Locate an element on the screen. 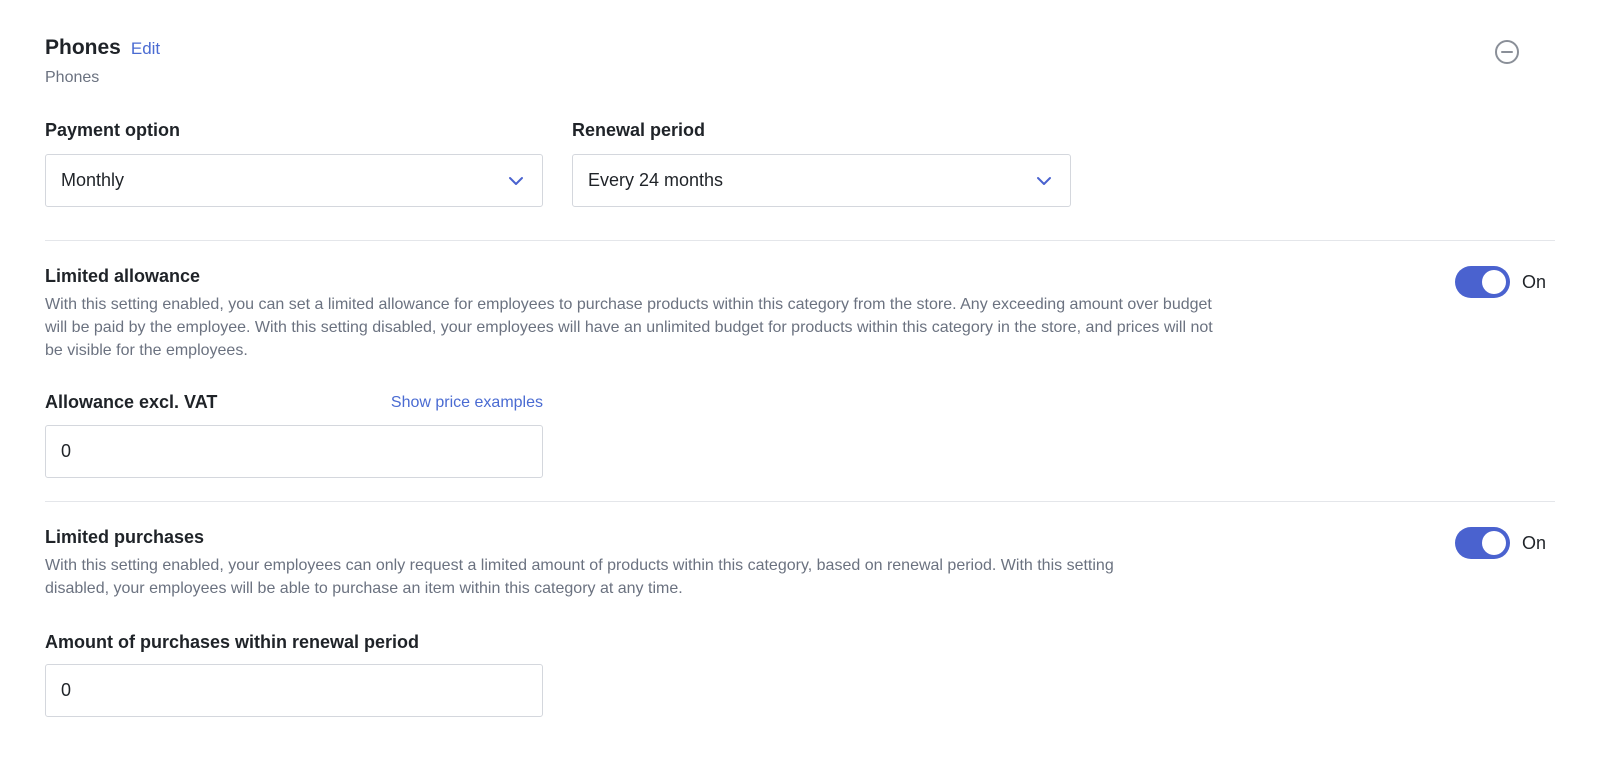  allowance-label: Allowance excl. VAT is located at coordinates (131, 402).